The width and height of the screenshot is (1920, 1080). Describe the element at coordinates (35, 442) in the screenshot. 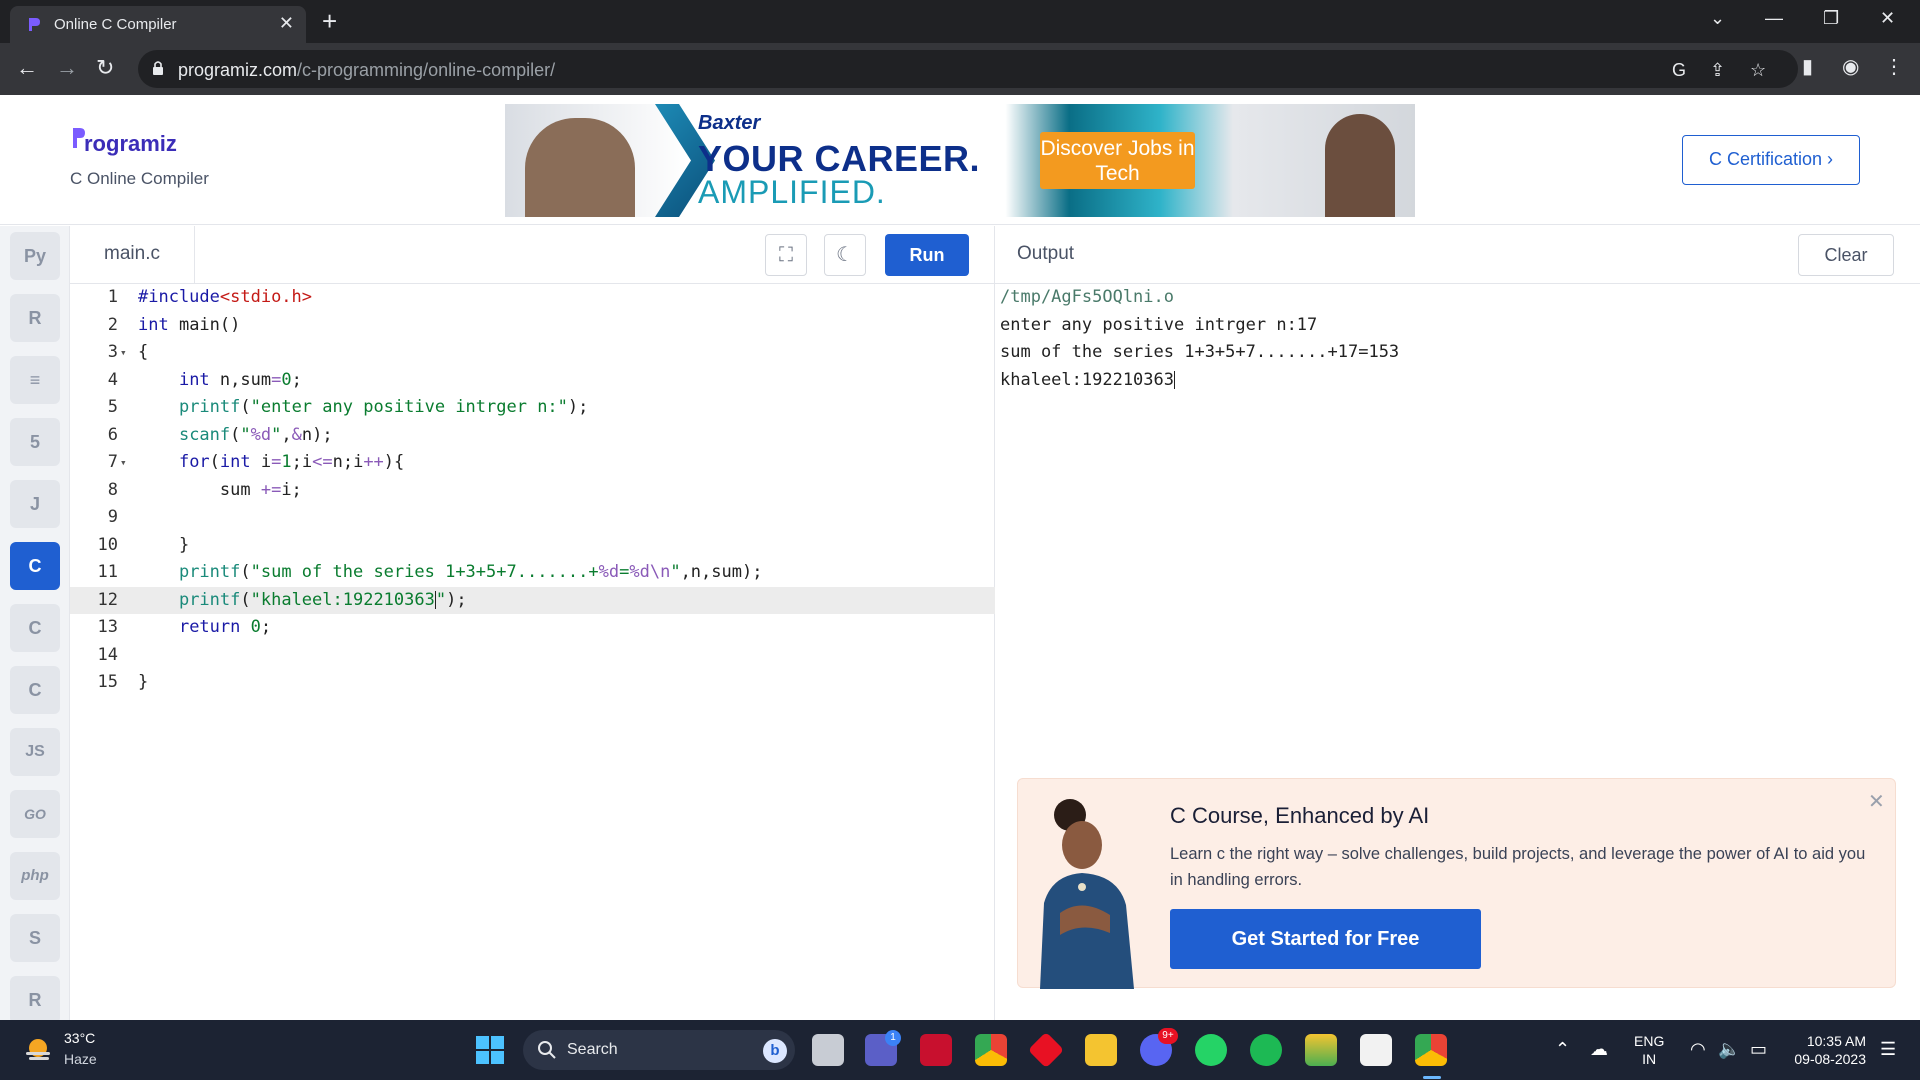

I see `html-icon: 5` at that location.